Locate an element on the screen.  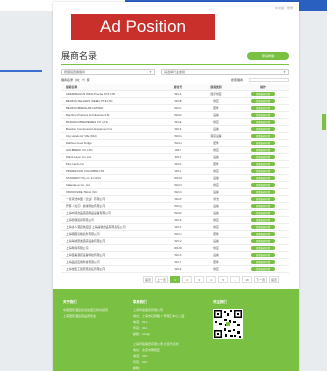
footer-contact-line: 电话：010- is located at coordinates (141, 356).